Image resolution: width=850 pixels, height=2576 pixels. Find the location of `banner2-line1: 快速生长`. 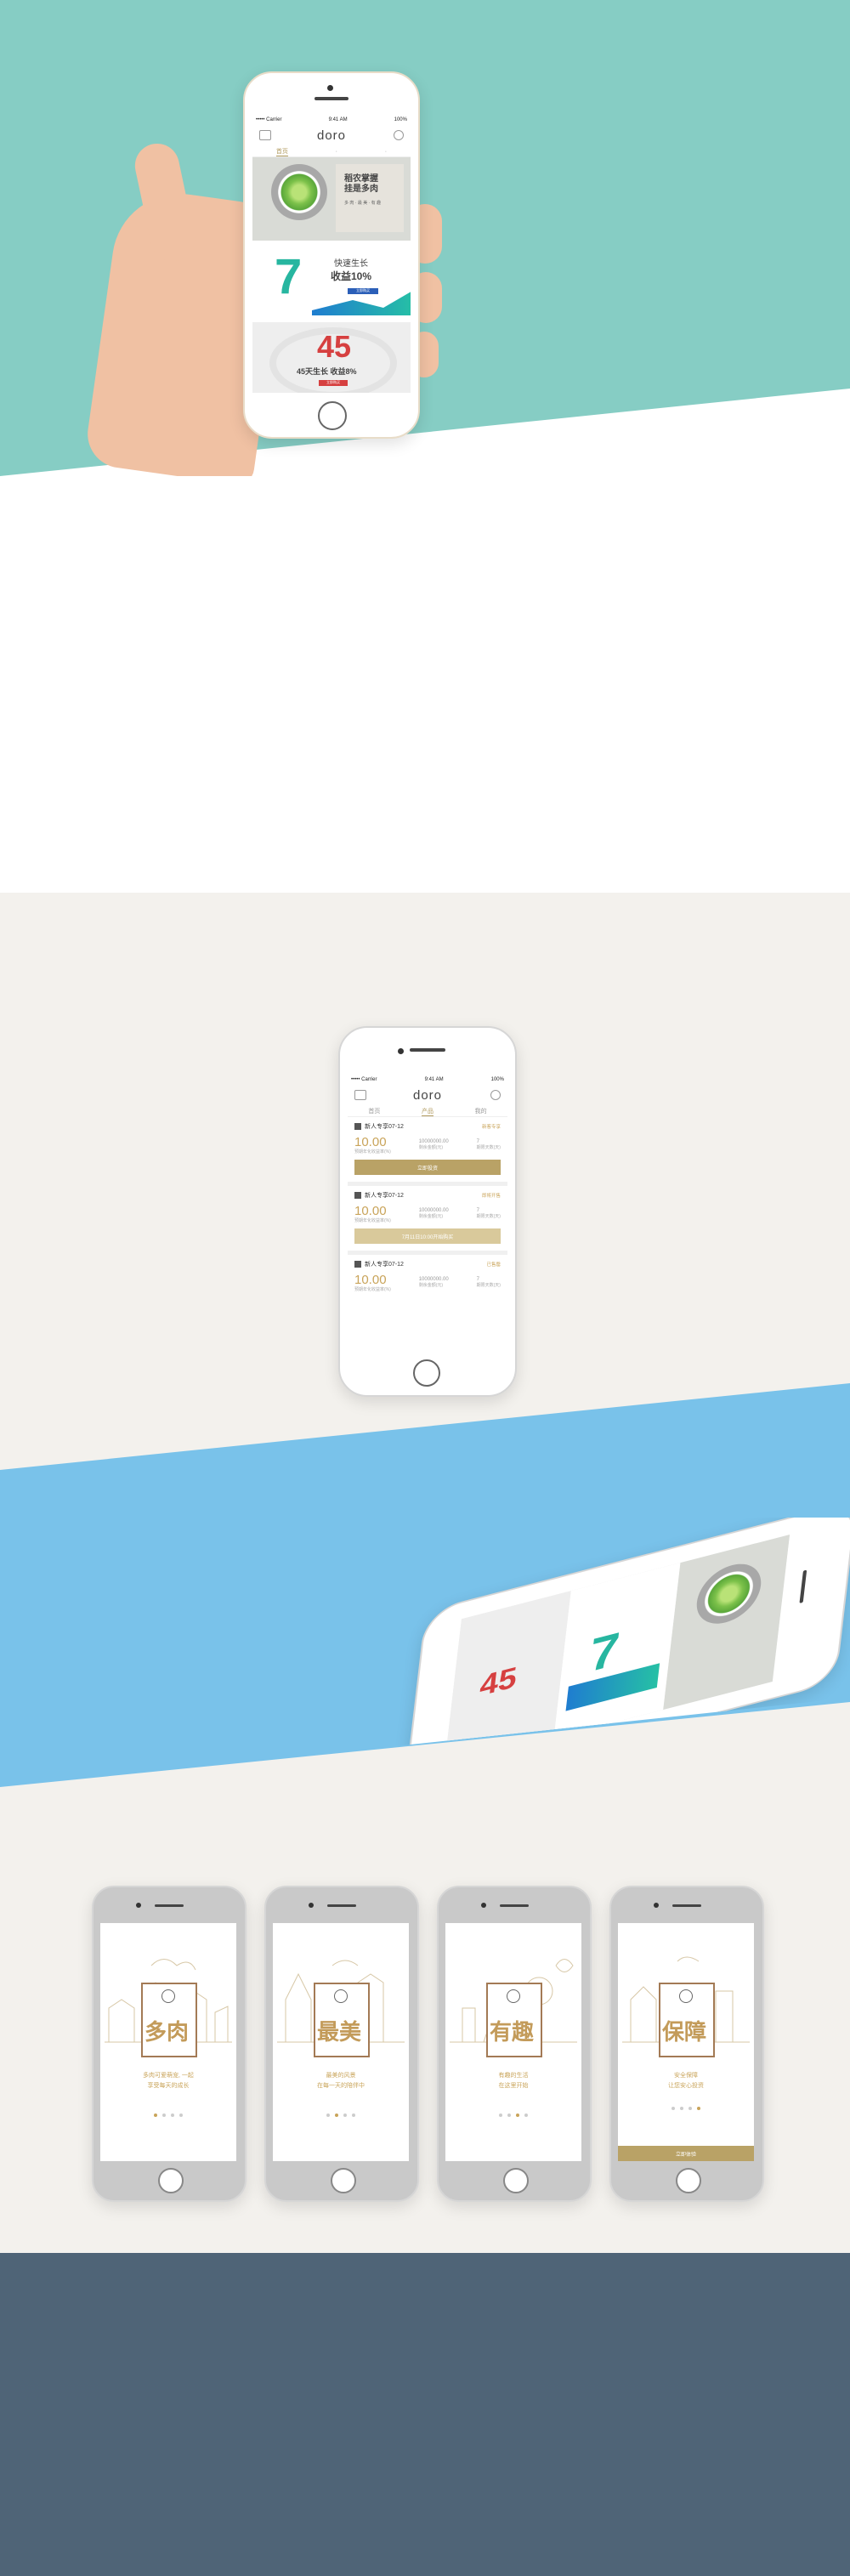

banner2-line1: 快速生长 is located at coordinates (351, 264).